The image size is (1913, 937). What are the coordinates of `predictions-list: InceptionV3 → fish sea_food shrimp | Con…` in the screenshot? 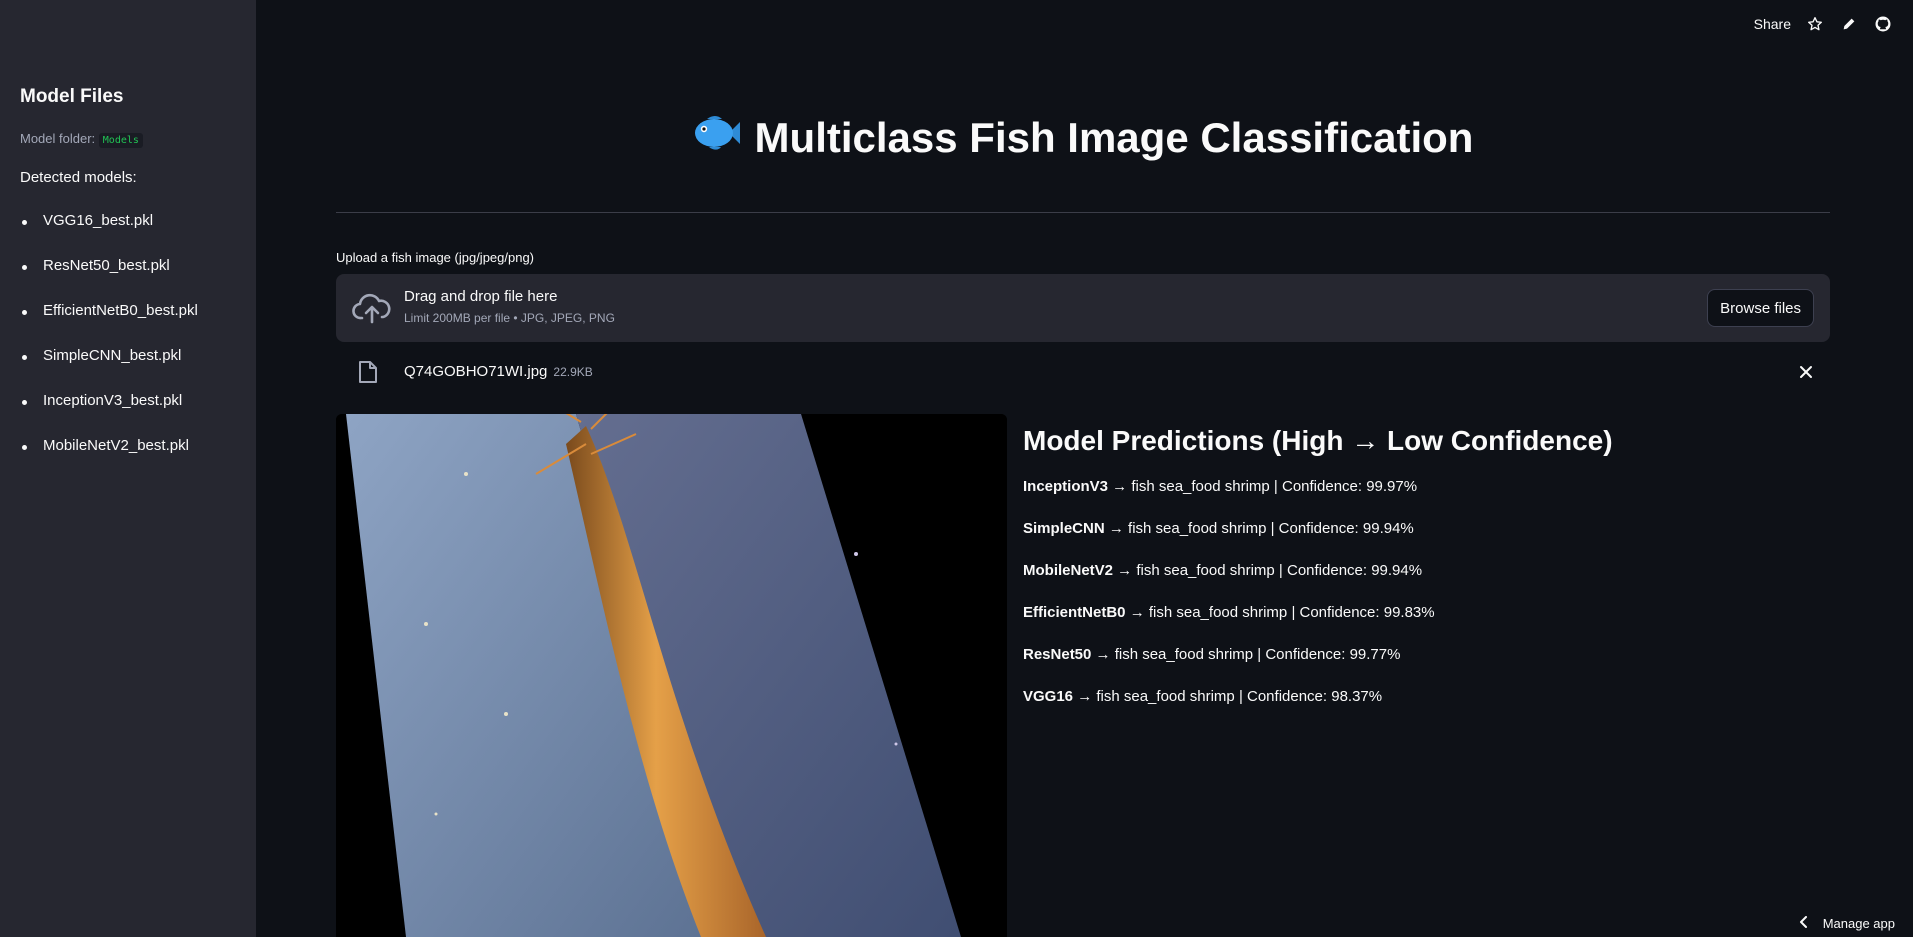 It's located at (1229, 604).